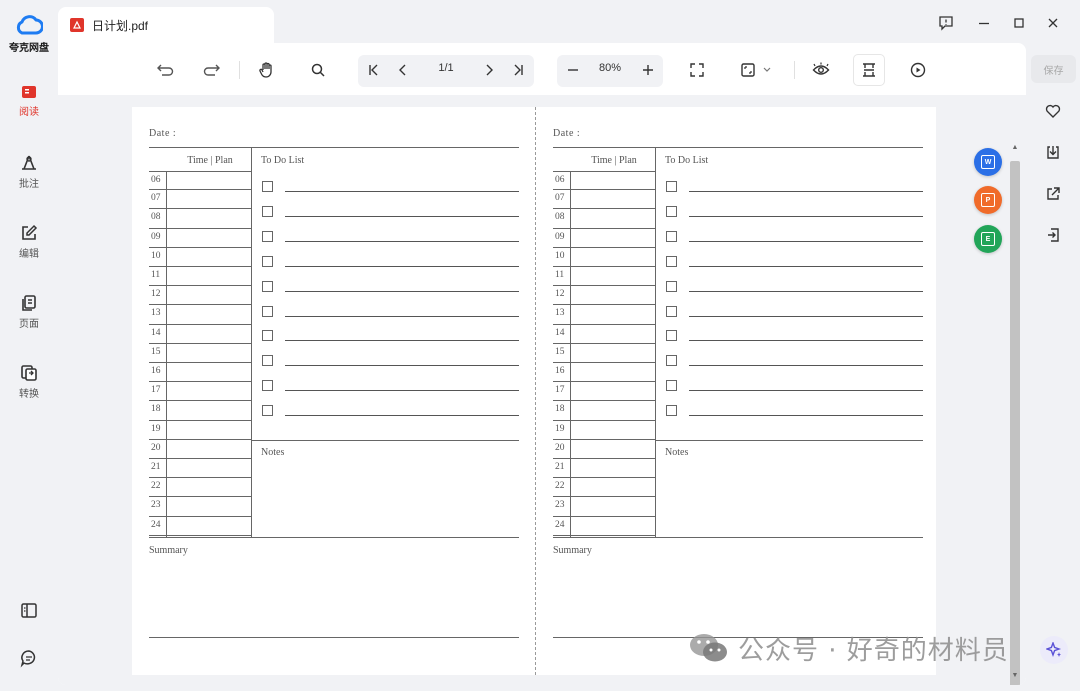  I want to click on redo-icon, so click(212, 70).